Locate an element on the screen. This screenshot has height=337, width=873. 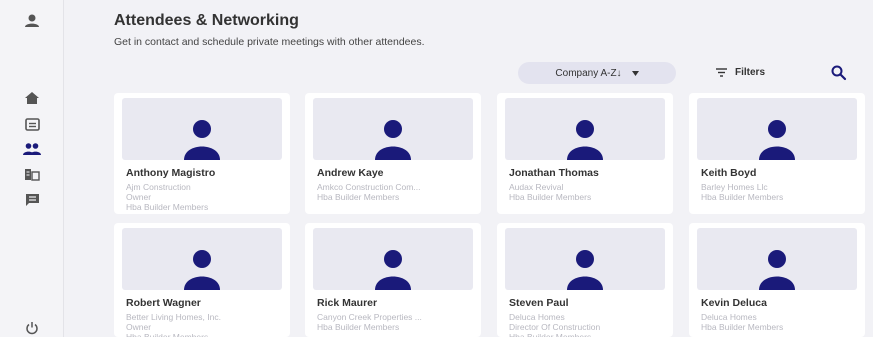
sidebar is located at coordinates (32, 168).